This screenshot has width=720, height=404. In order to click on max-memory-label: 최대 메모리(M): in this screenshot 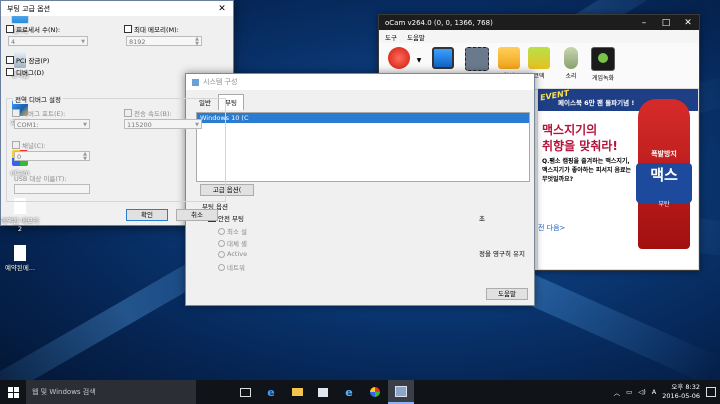, I will do `click(156, 30)`.